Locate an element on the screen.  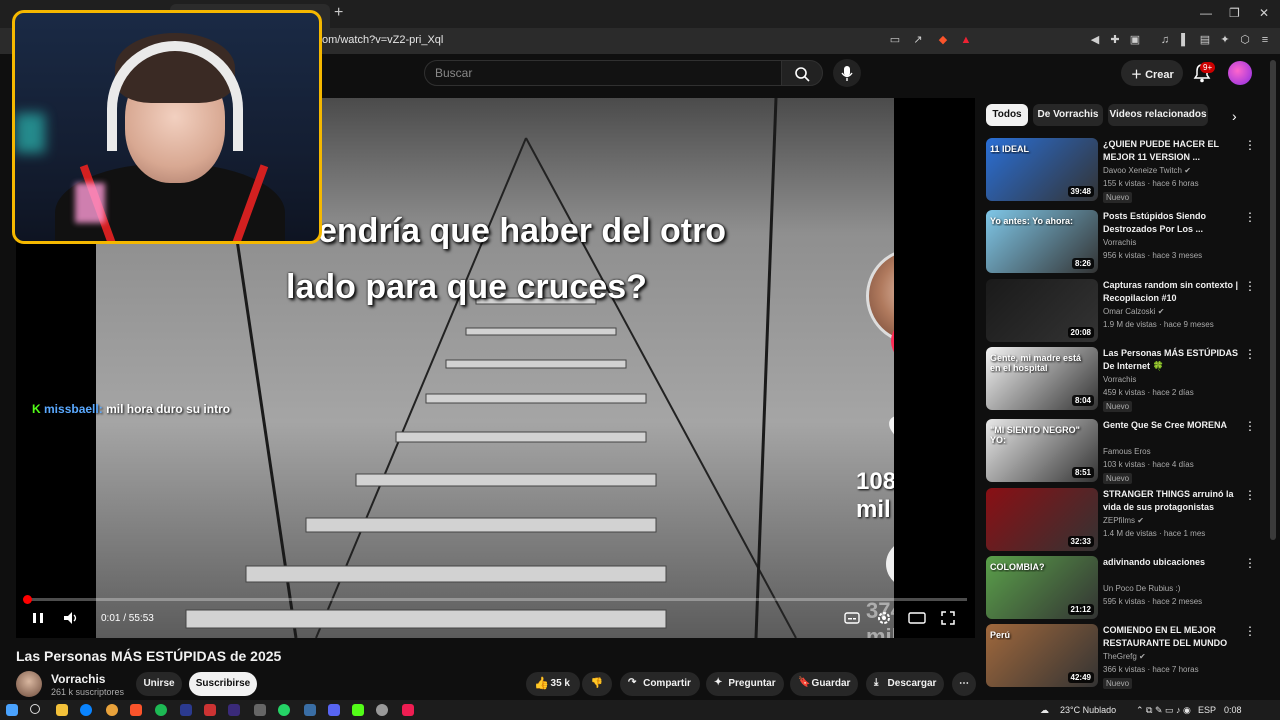
windows-start-icon is located at coordinates (12, 710).